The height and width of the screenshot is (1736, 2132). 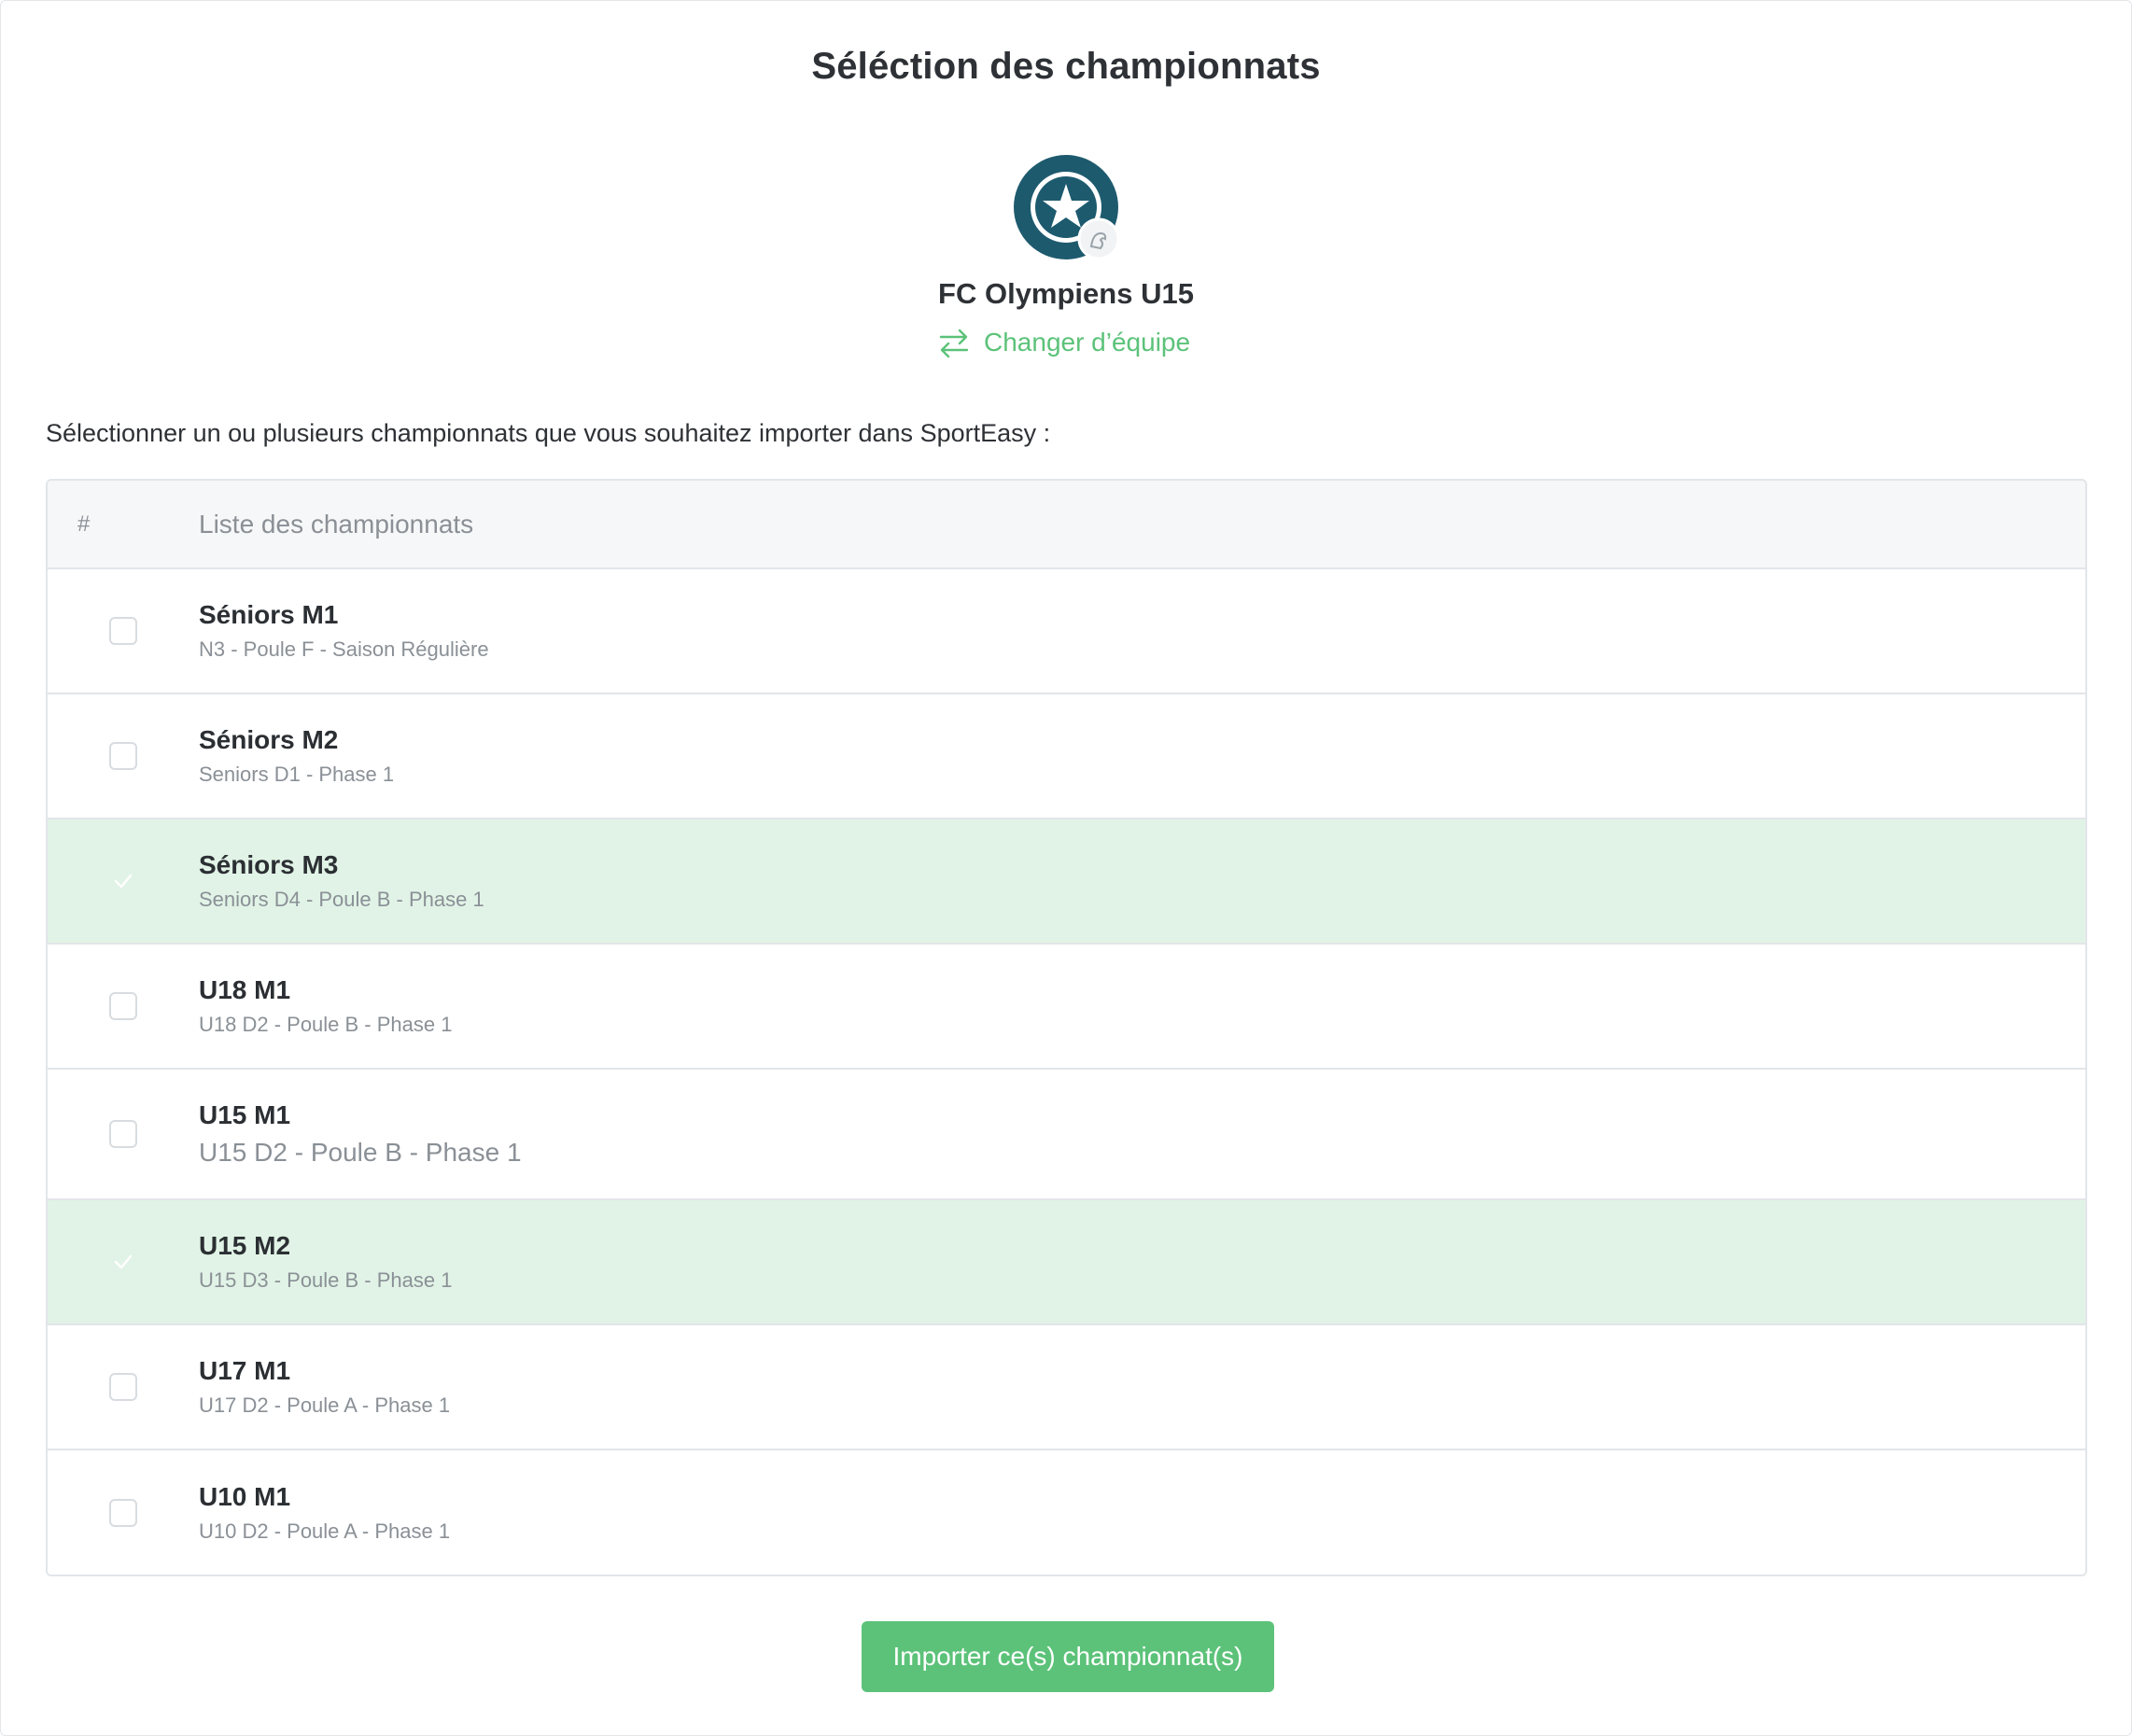 What do you see at coordinates (336, 524) in the screenshot?
I see `header-list: Liste des championnats` at bounding box center [336, 524].